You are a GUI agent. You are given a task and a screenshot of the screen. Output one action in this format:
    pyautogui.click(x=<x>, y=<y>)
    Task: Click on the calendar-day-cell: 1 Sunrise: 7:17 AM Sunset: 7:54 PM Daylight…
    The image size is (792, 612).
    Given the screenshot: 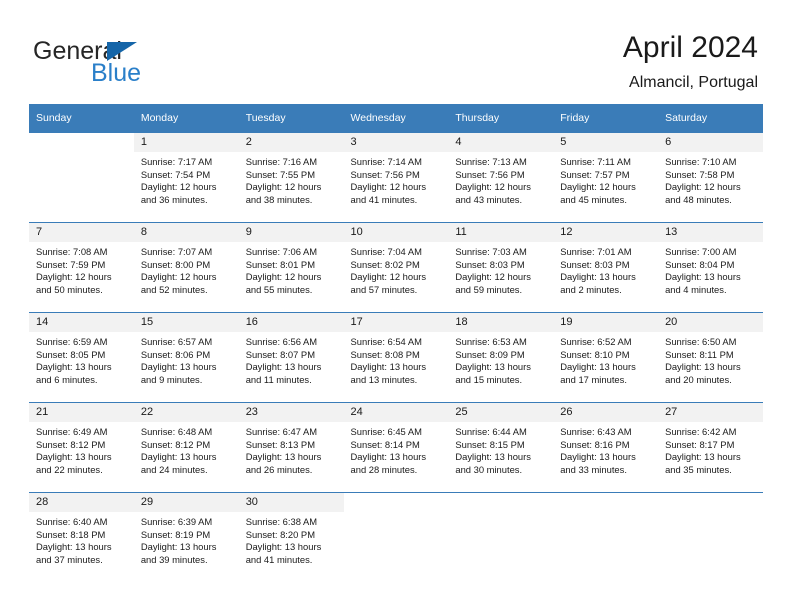 What is the action you would take?
    pyautogui.click(x=186, y=177)
    